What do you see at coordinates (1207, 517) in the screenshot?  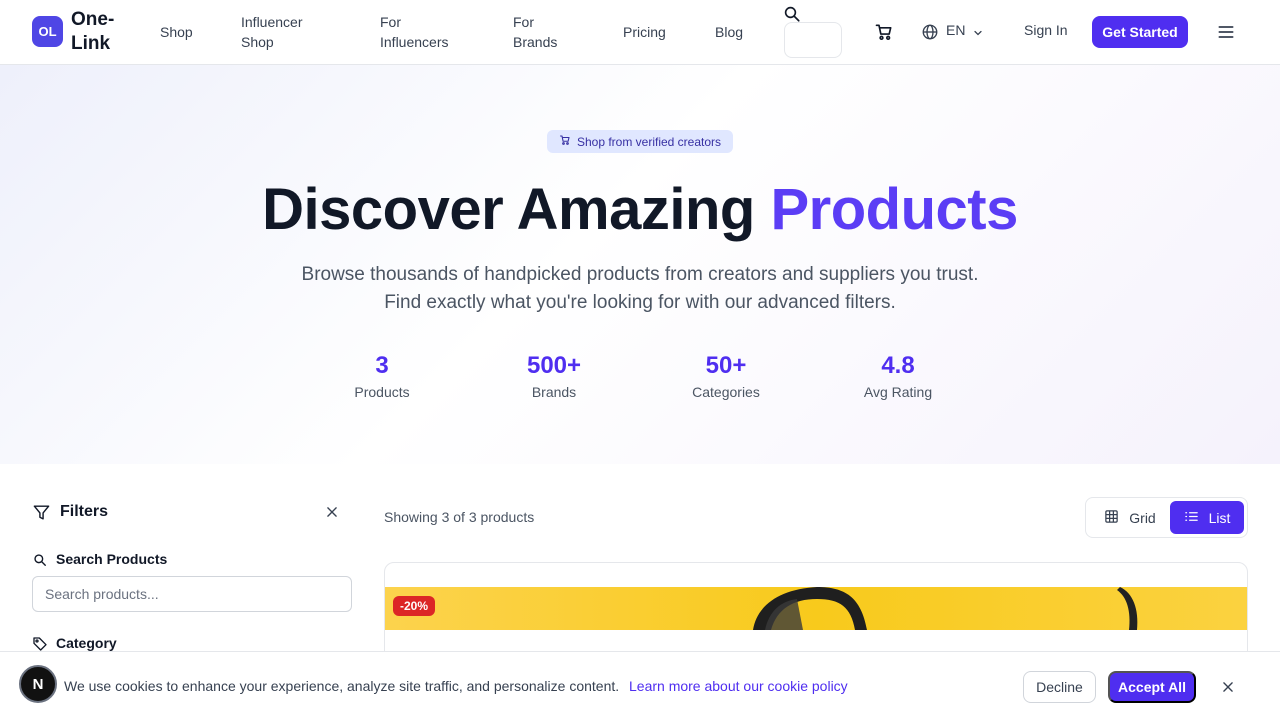 I see `list-view-button: List` at bounding box center [1207, 517].